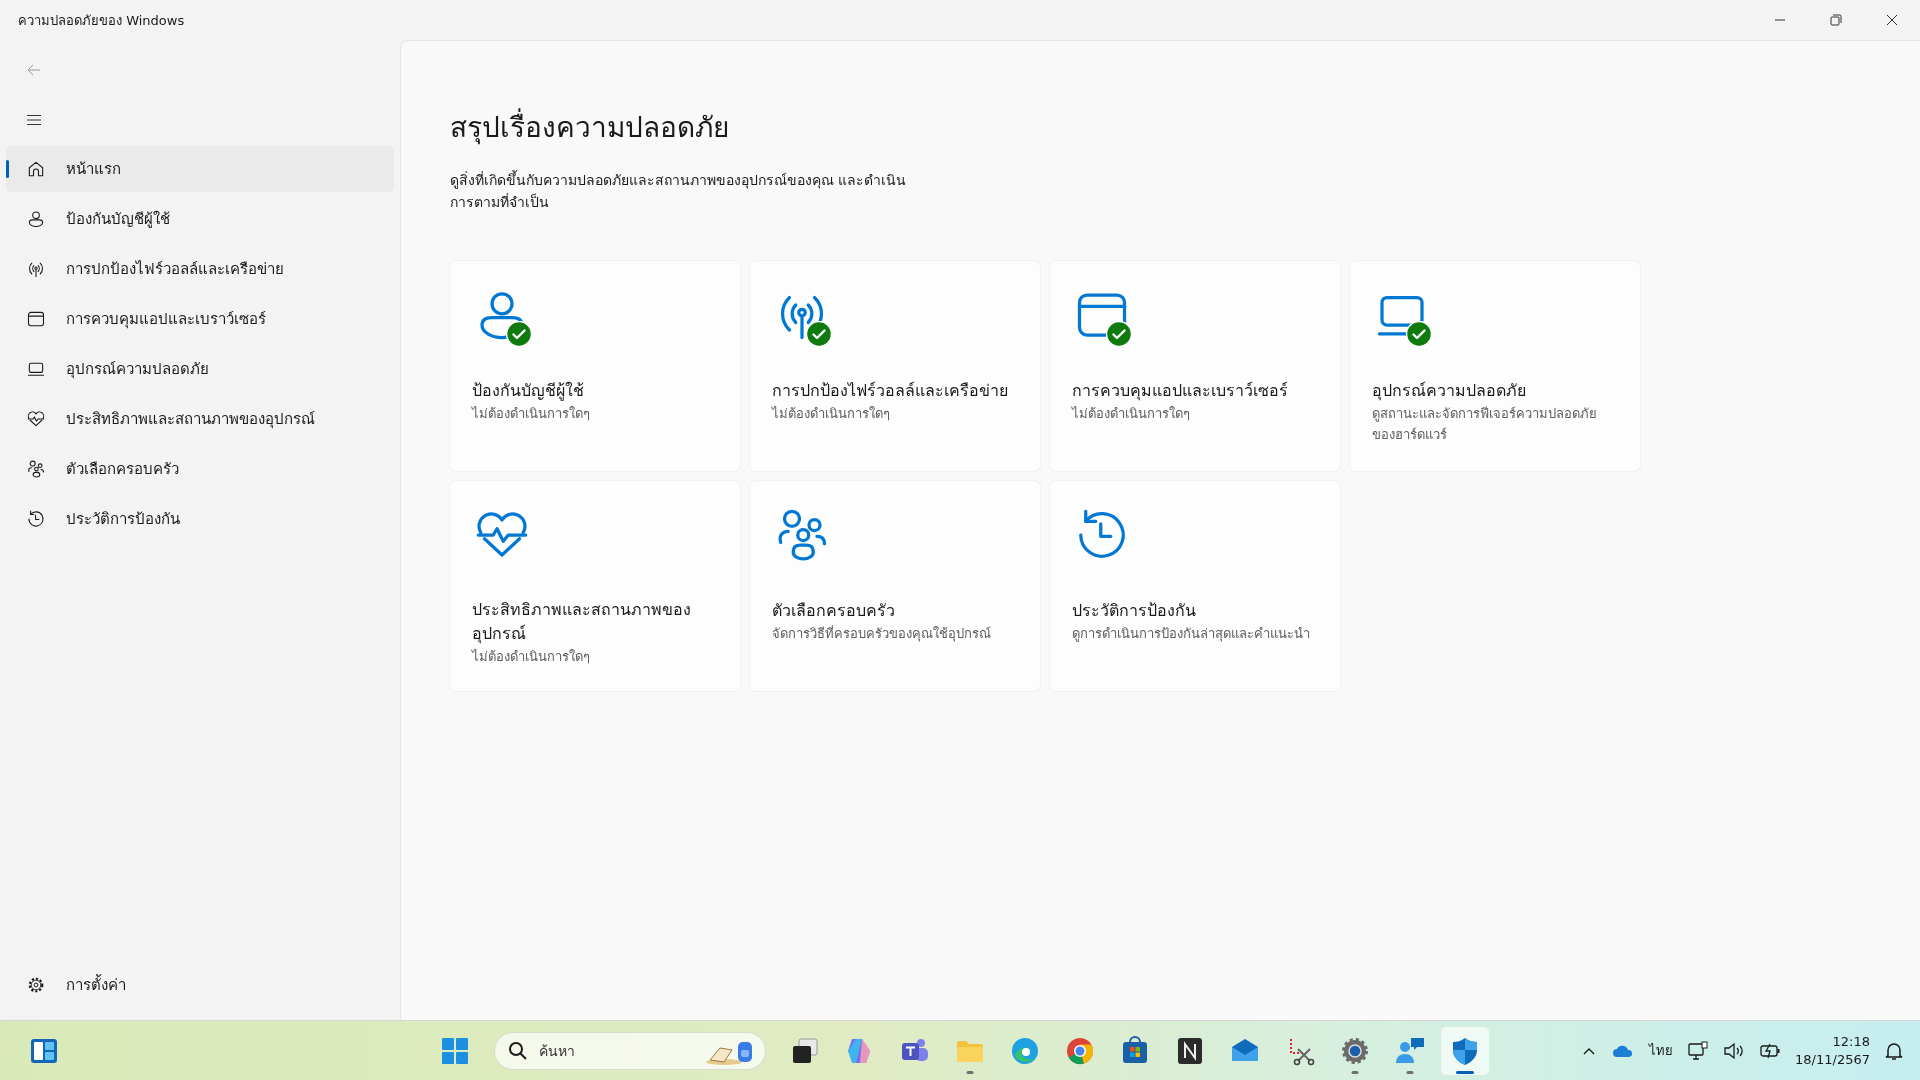  What do you see at coordinates (1661, 1050) in the screenshot?
I see `input-language: ไทย` at bounding box center [1661, 1050].